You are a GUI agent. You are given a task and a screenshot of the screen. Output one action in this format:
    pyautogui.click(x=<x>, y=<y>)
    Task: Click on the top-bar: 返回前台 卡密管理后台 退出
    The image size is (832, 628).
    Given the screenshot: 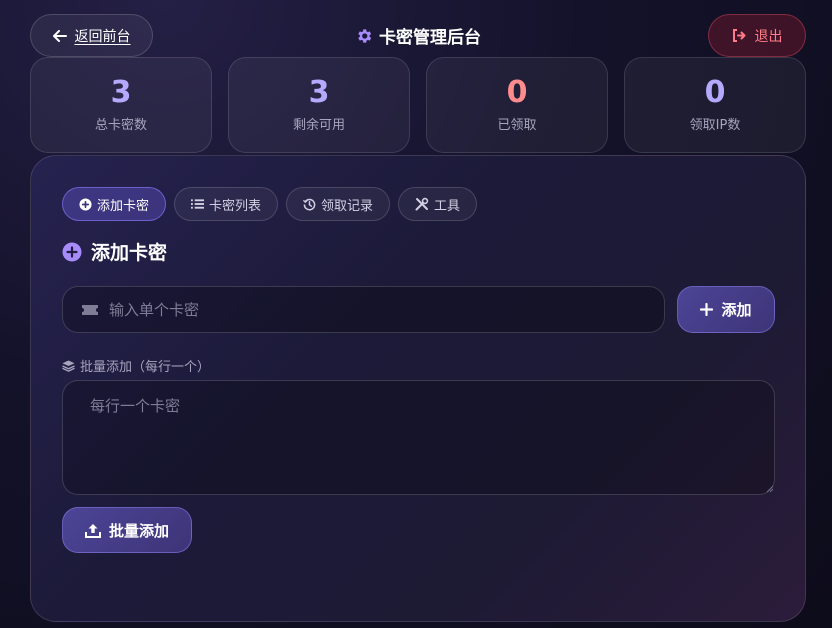 What is the action you would take?
    pyautogui.click(x=418, y=36)
    